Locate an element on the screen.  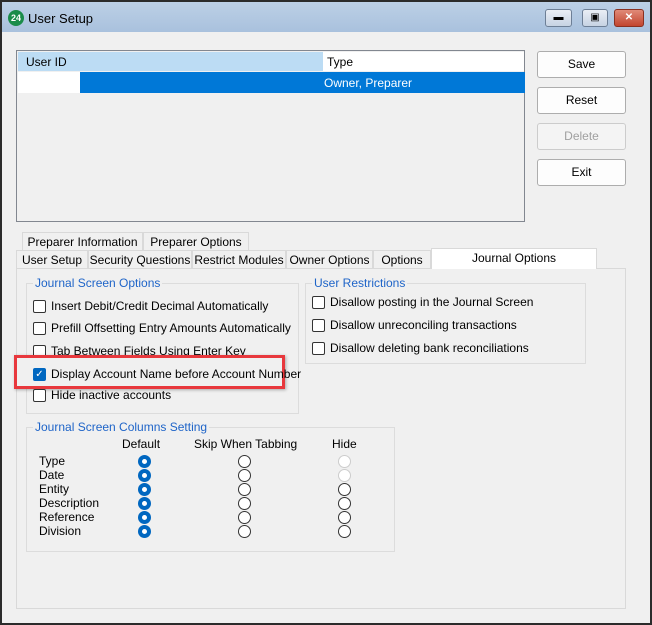
tab-owner-options: Owner Options is located at coordinates (329, 259).